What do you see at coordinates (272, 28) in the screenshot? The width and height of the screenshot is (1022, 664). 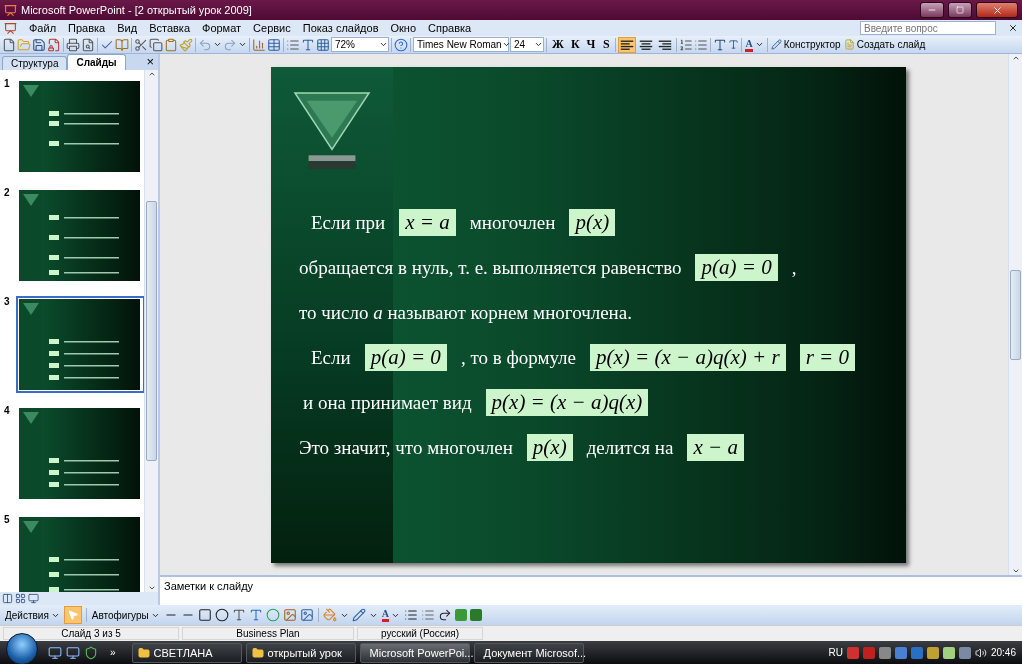 I see `menu-item: Сервис` at bounding box center [272, 28].